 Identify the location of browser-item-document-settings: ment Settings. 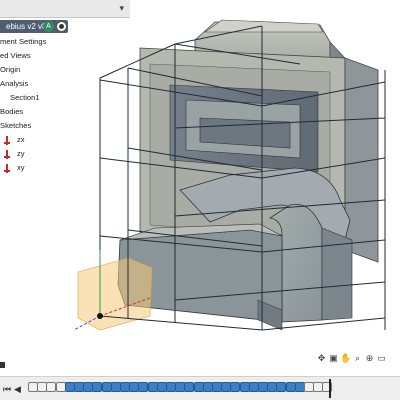
(25, 42).